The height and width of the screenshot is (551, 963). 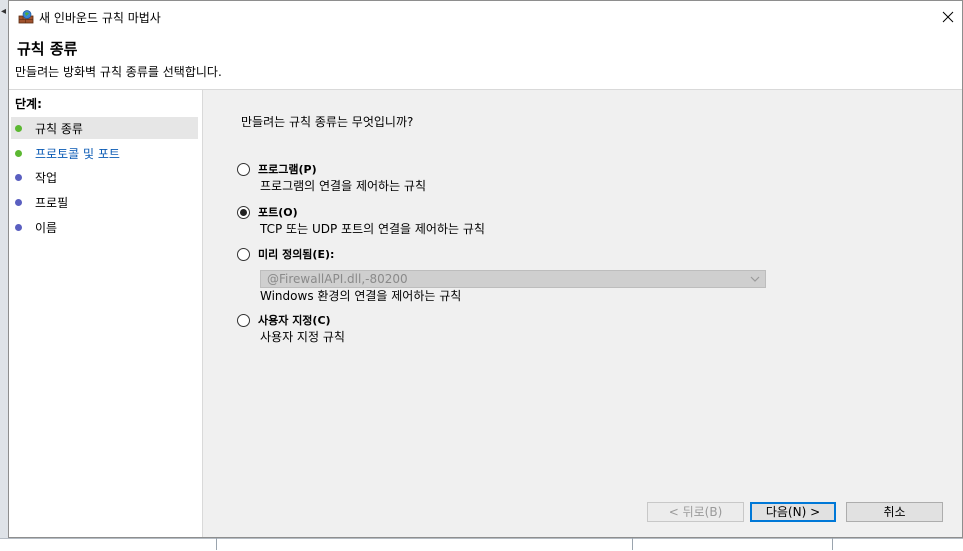 I want to click on next-button: 다음(N) >, so click(x=793, y=512).